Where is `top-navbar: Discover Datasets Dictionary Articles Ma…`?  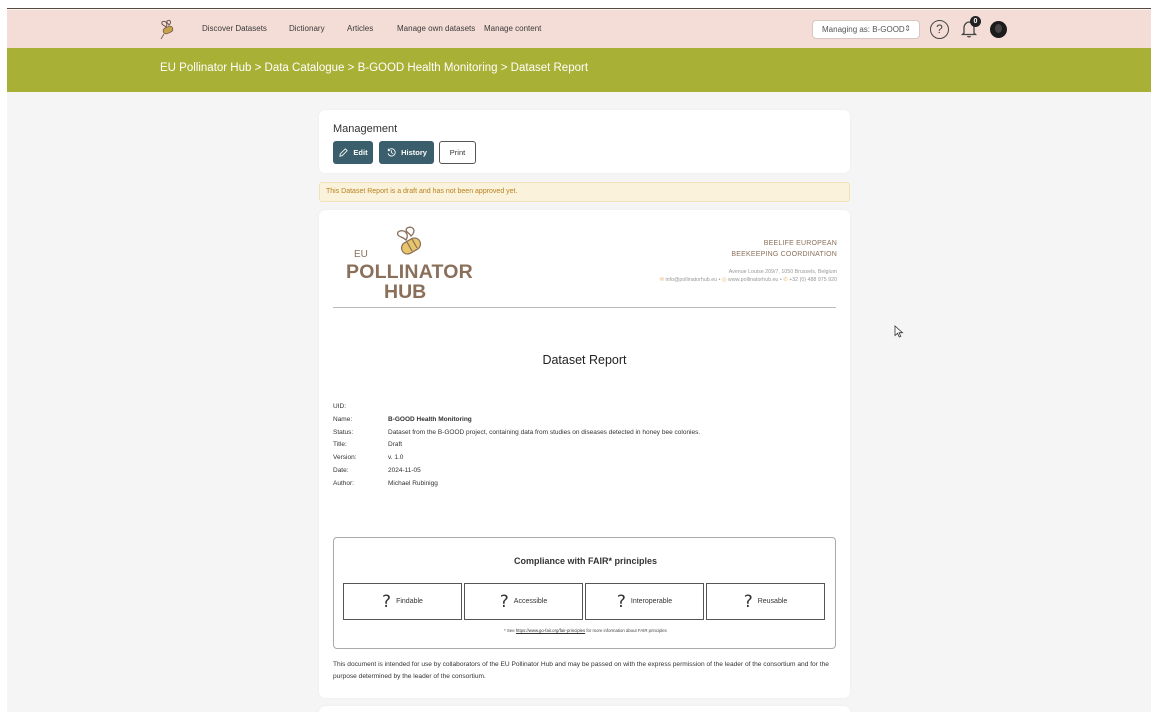 top-navbar: Discover Datasets Dictionary Articles Ma… is located at coordinates (579, 29).